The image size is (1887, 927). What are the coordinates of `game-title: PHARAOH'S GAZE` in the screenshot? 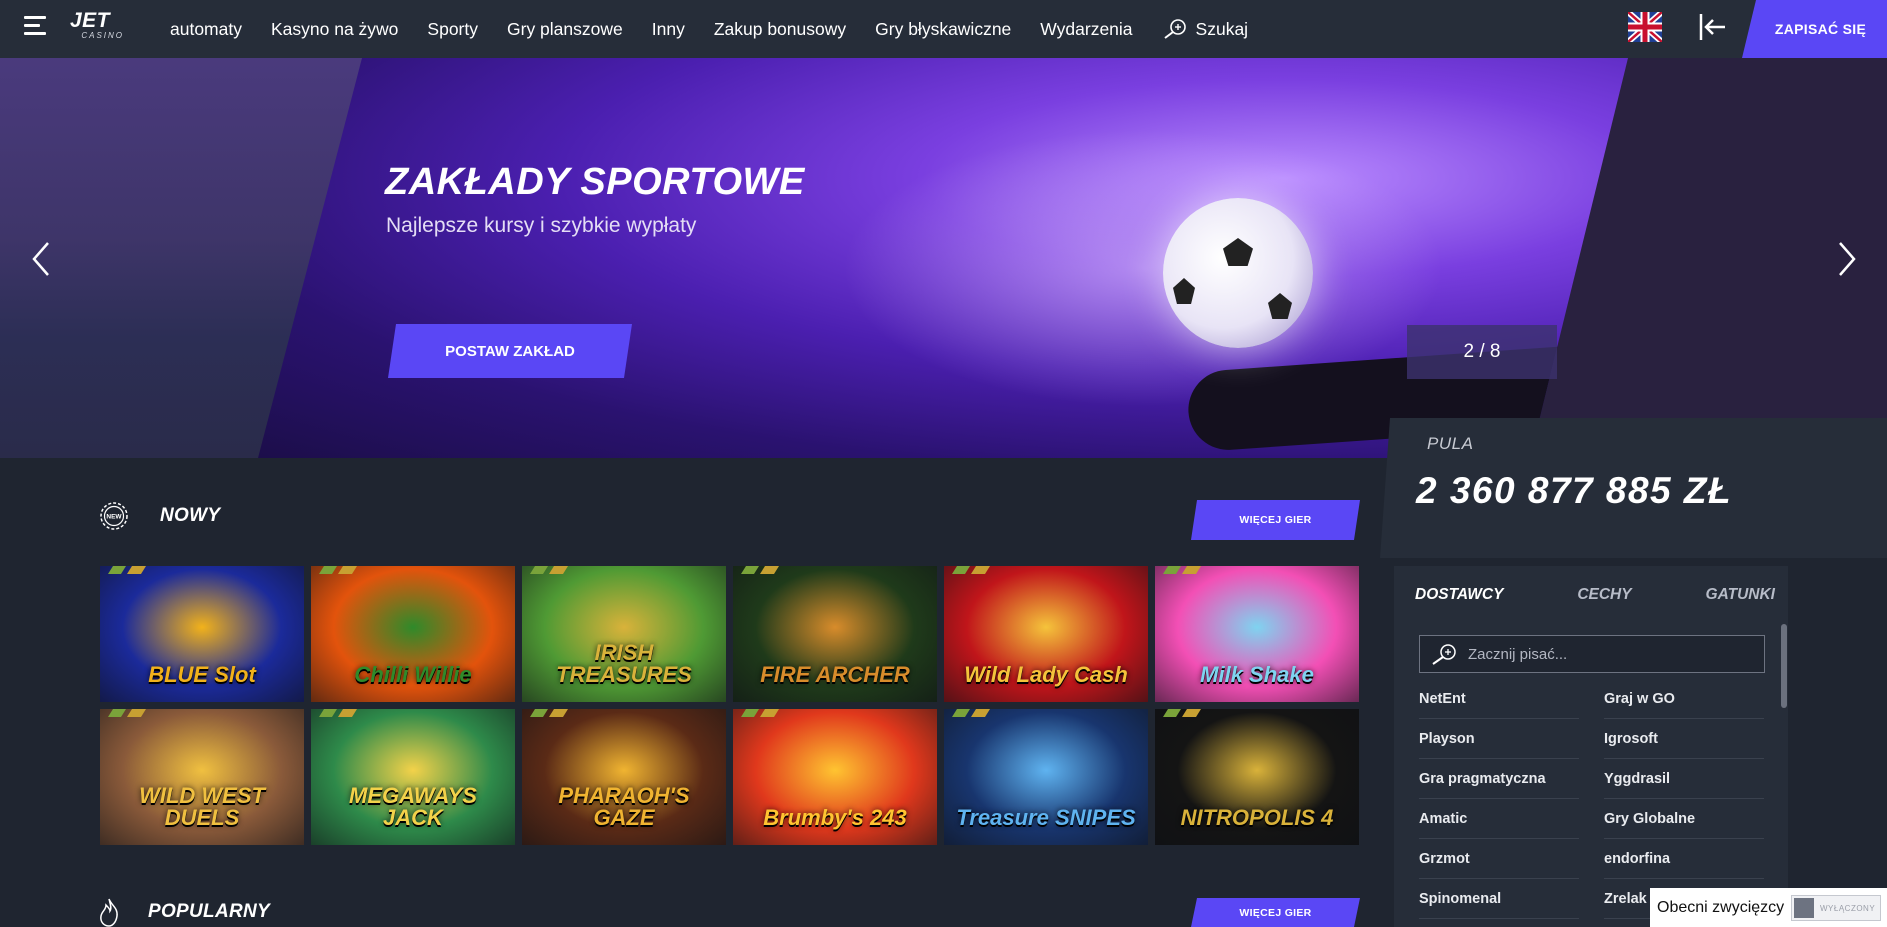 It's located at (624, 806).